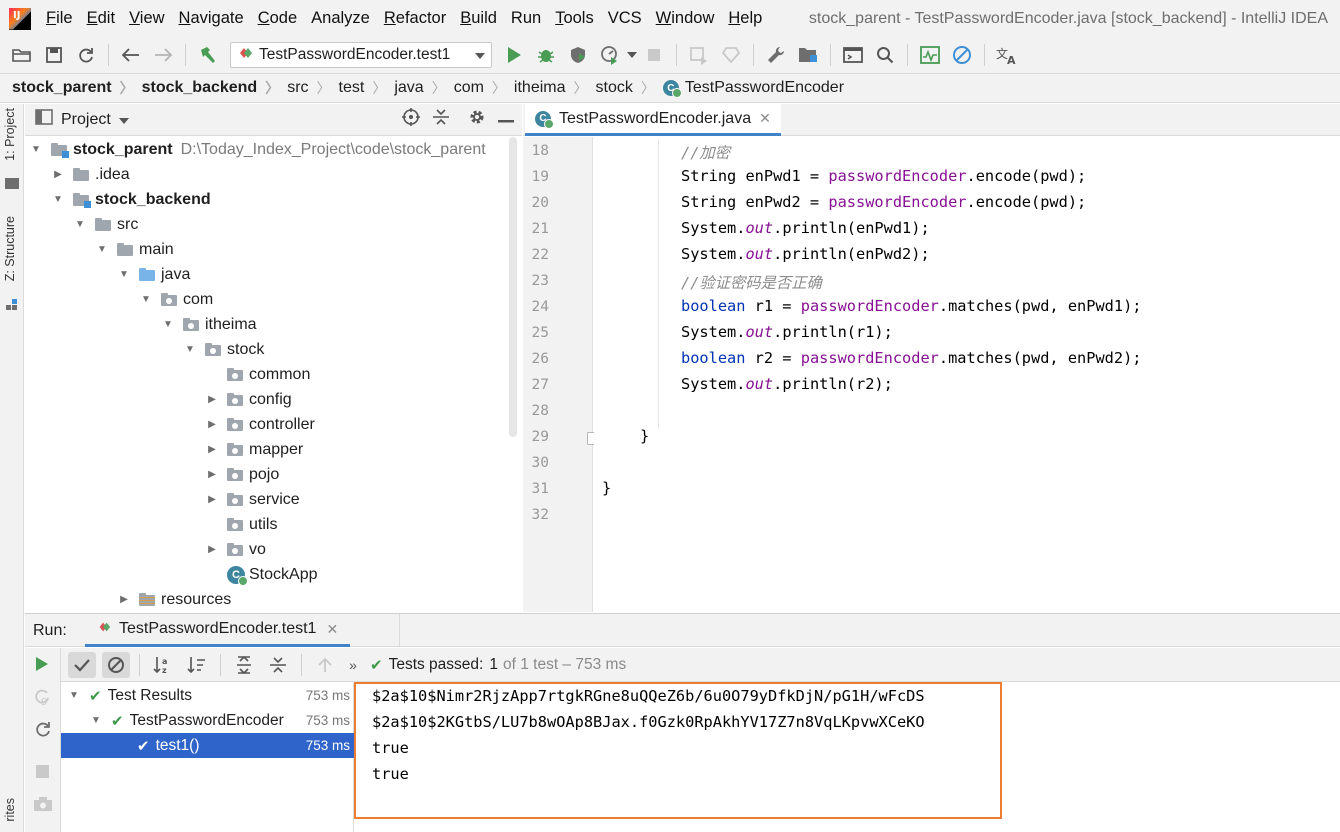 This screenshot has width=1340, height=832. What do you see at coordinates (208, 55) in the screenshot?
I see `build-hammer-icon` at bounding box center [208, 55].